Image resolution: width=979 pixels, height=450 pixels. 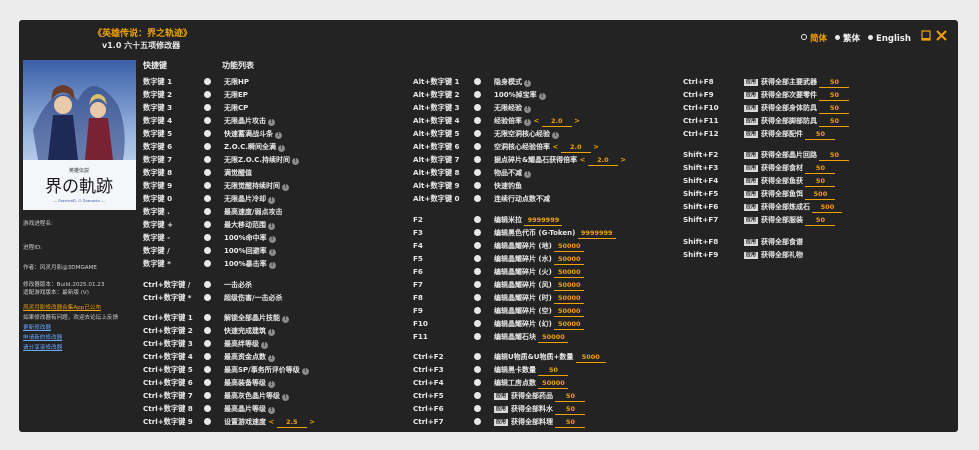 What do you see at coordinates (539, 324) in the screenshot?
I see `cheat-item: 编辑晶耀碎片 (幻) 50000` at bounding box center [539, 324].